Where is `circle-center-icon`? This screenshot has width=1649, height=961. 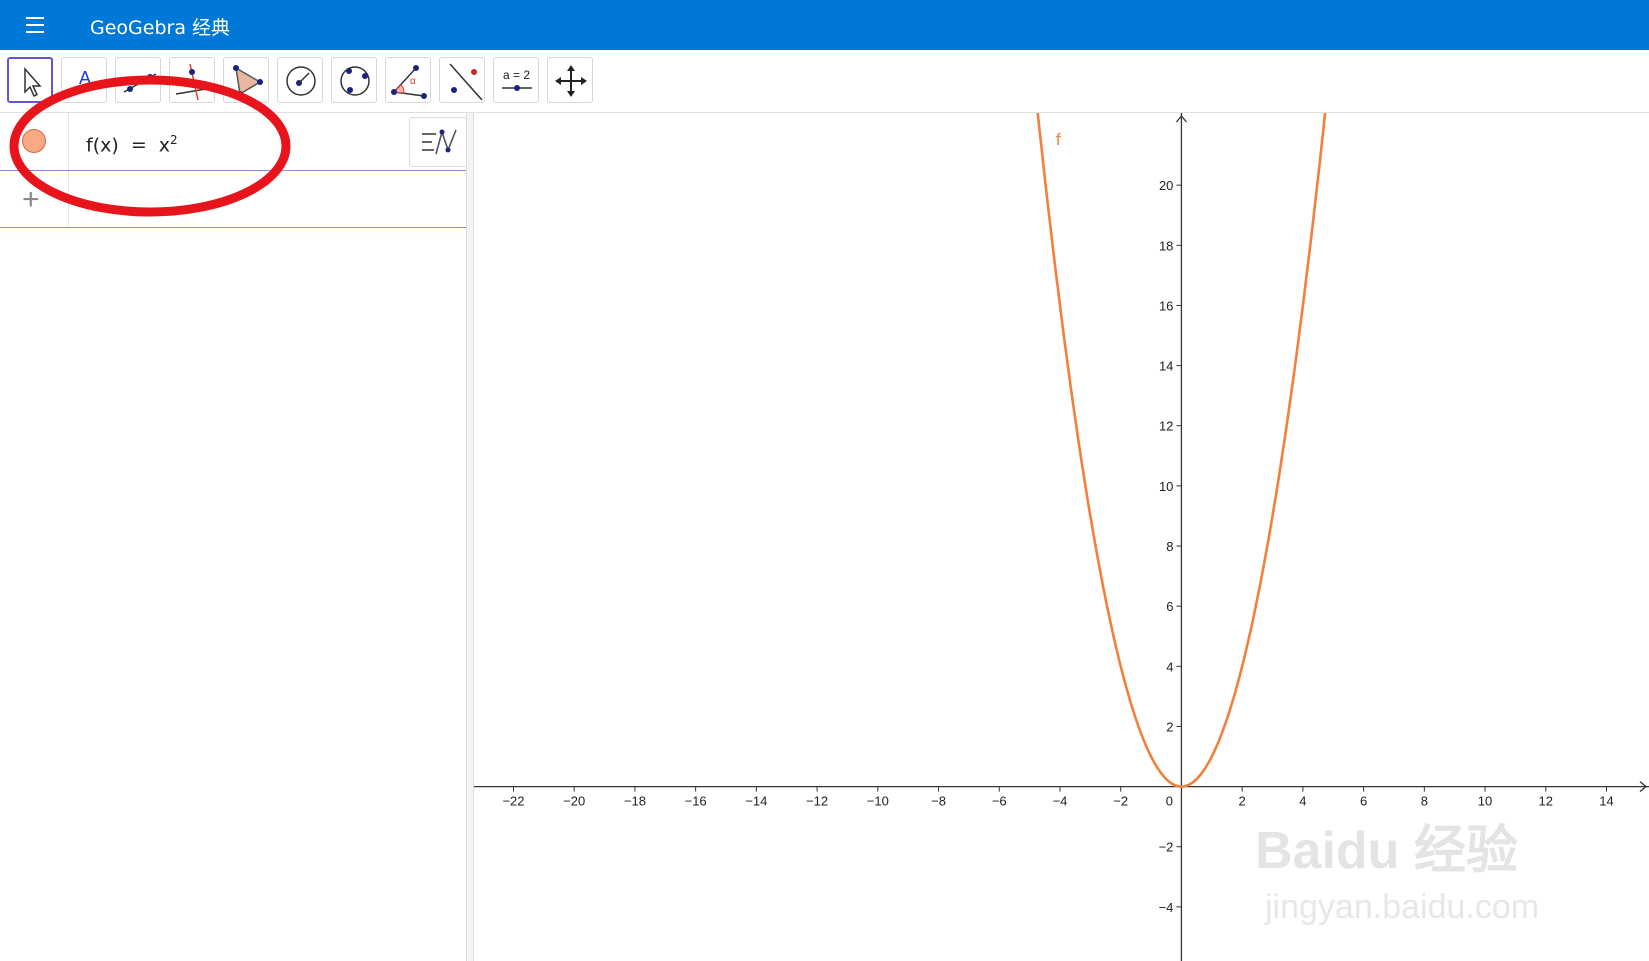 circle-center-icon is located at coordinates (301, 81).